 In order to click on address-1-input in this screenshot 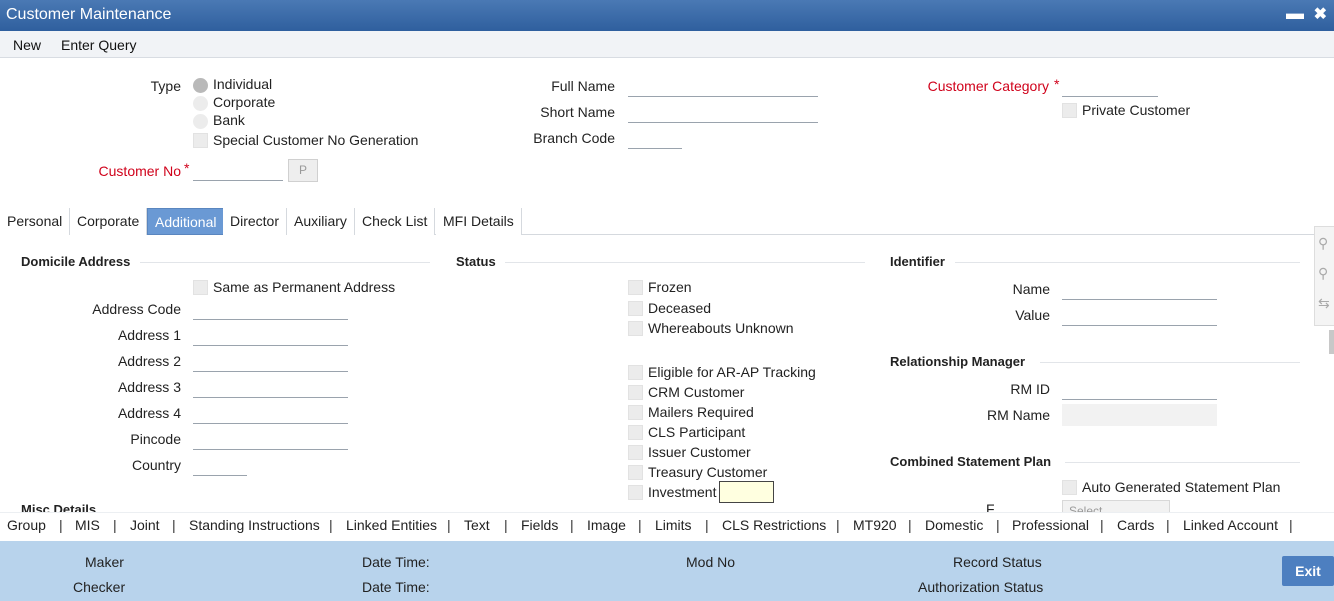, I will do `click(270, 336)`.